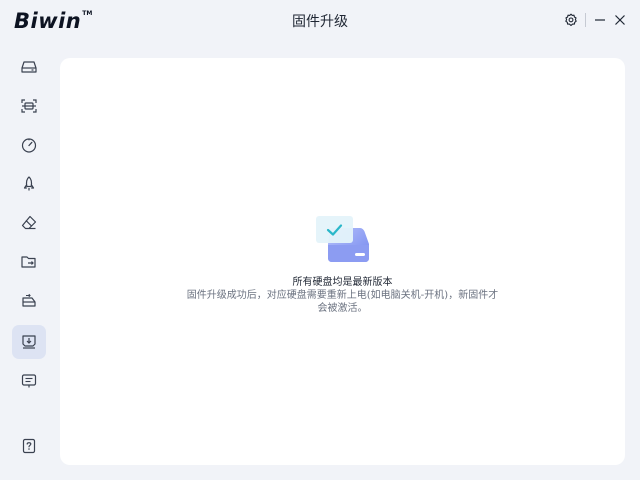  What do you see at coordinates (342, 302) in the screenshot?
I see `status-description: 固件升级成功后，对应硬盘需要重新上电(如电脑关机-开机)，新固件才会被激活。` at bounding box center [342, 302].